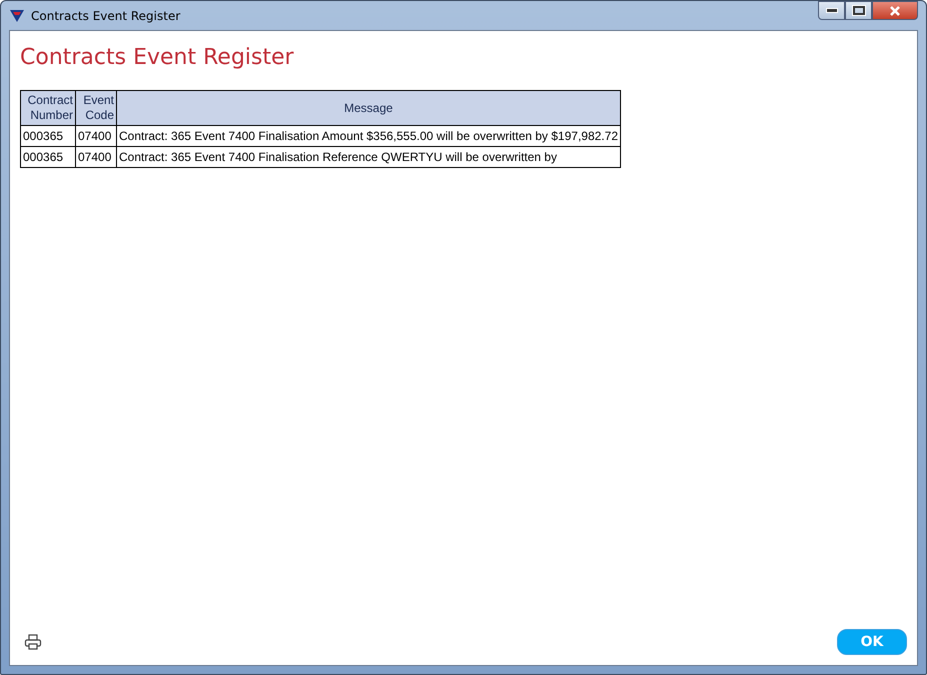 The width and height of the screenshot is (927, 675). What do you see at coordinates (368, 157) in the screenshot?
I see `table-cell: Contract: 365 Event 7400 Finalisation Reference QWERTYU will be overwritten by` at bounding box center [368, 157].